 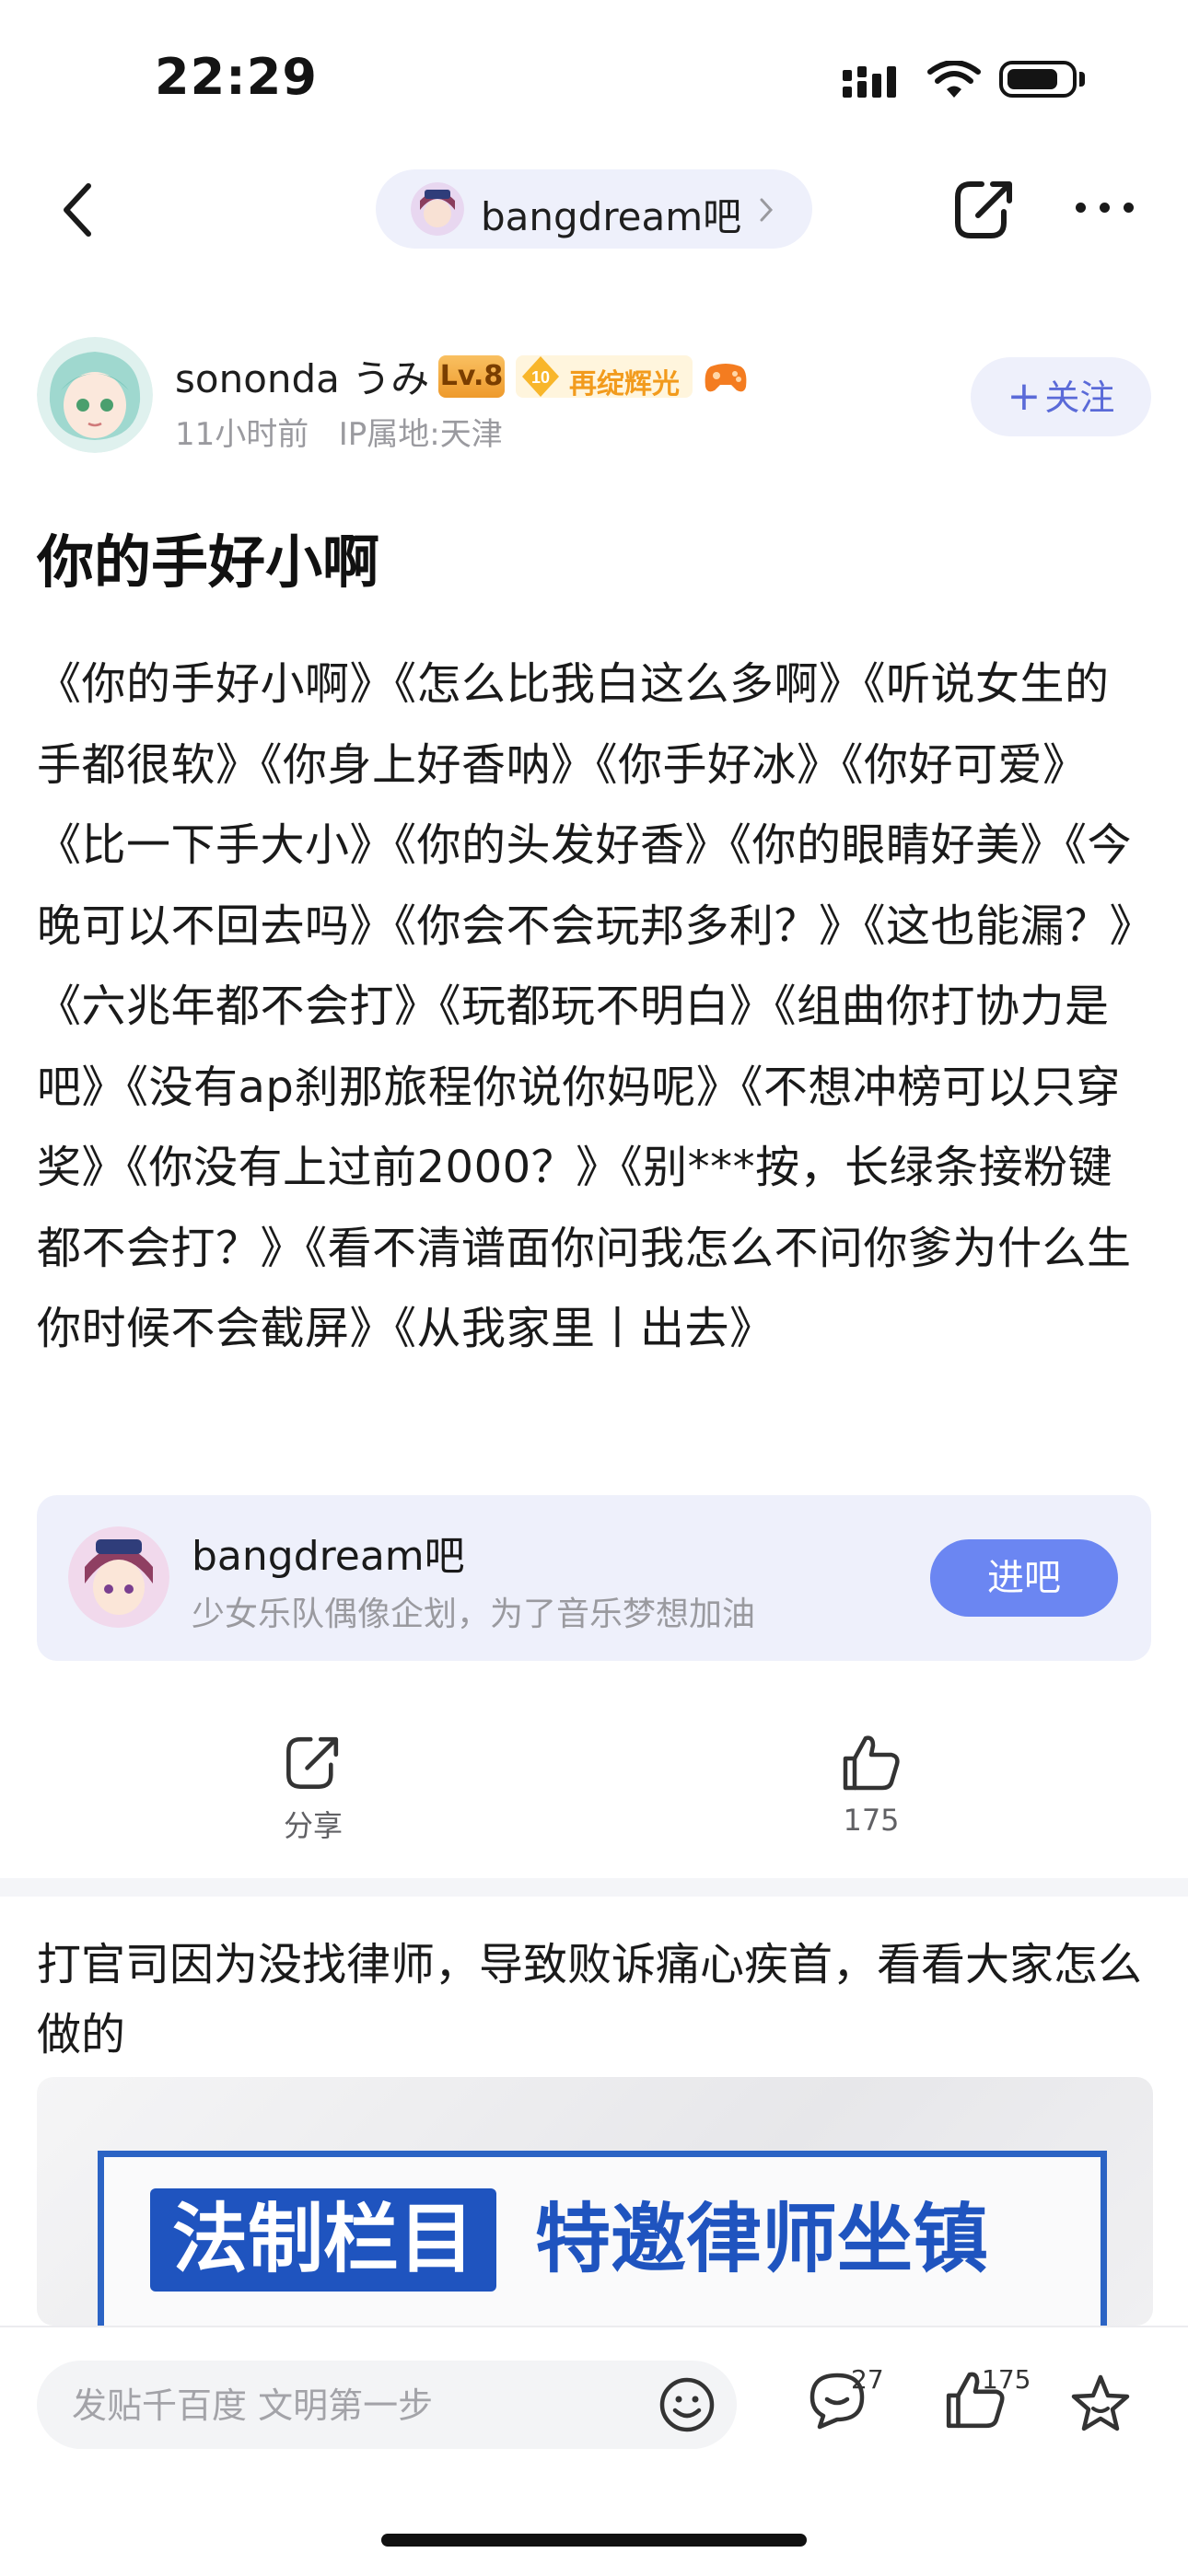 What do you see at coordinates (474, 1614) in the screenshot?
I see `forum-card-description: 少女乐队偶像企划，为了音乐梦想加油` at bounding box center [474, 1614].